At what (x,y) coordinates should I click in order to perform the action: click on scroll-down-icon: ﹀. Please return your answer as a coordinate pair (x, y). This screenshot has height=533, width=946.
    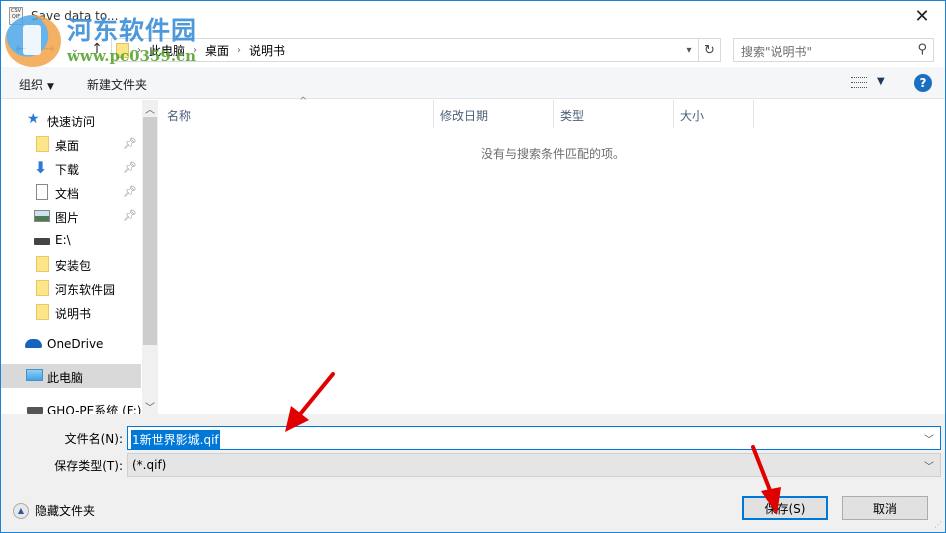
    Looking at the image, I should click on (150, 406).